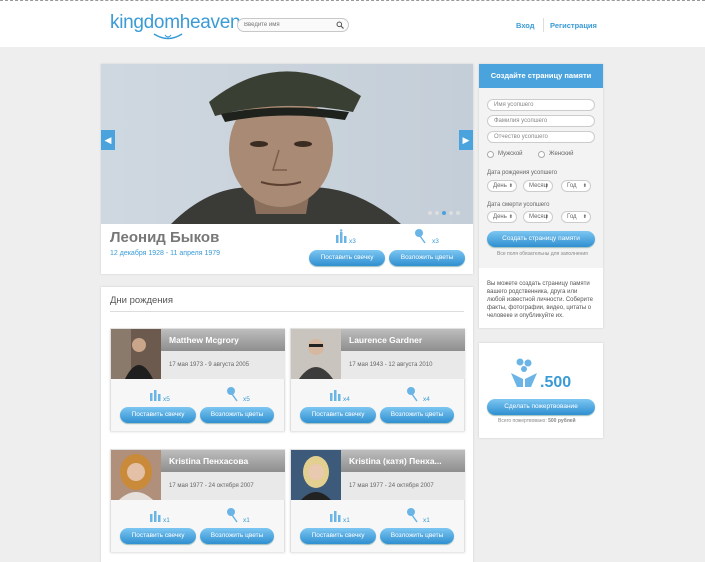 The image size is (705, 562). I want to click on hero-name: Леонид Быков, so click(164, 237).